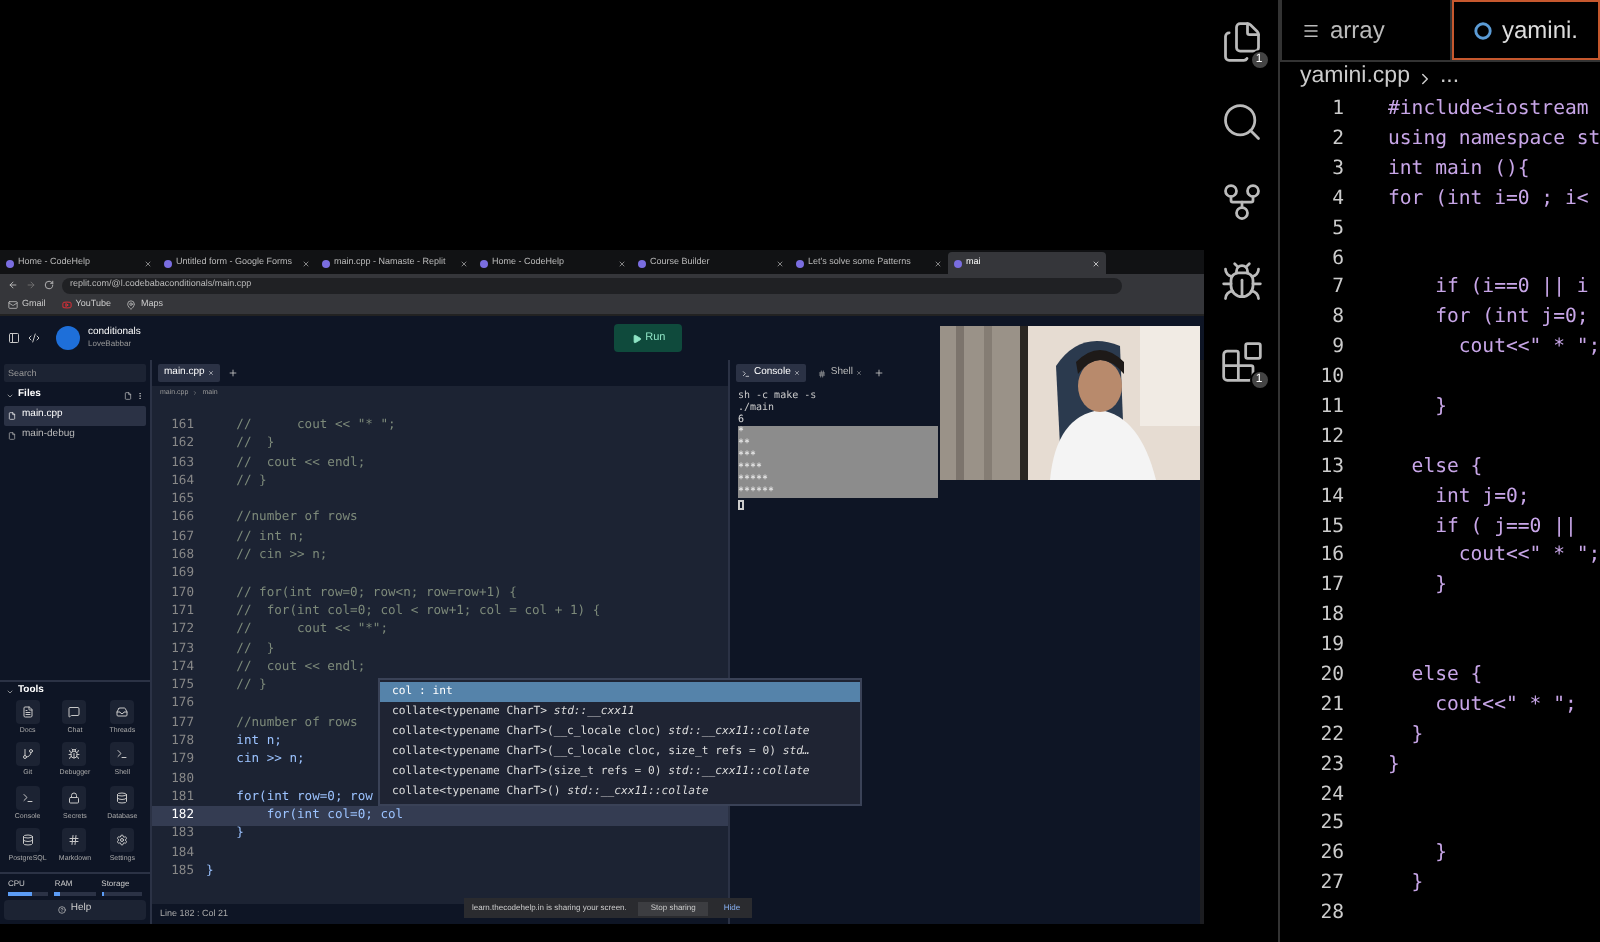  What do you see at coordinates (1511, 288) in the screenshot?
I see `code-text: if (i==0 || i` at bounding box center [1511, 288].